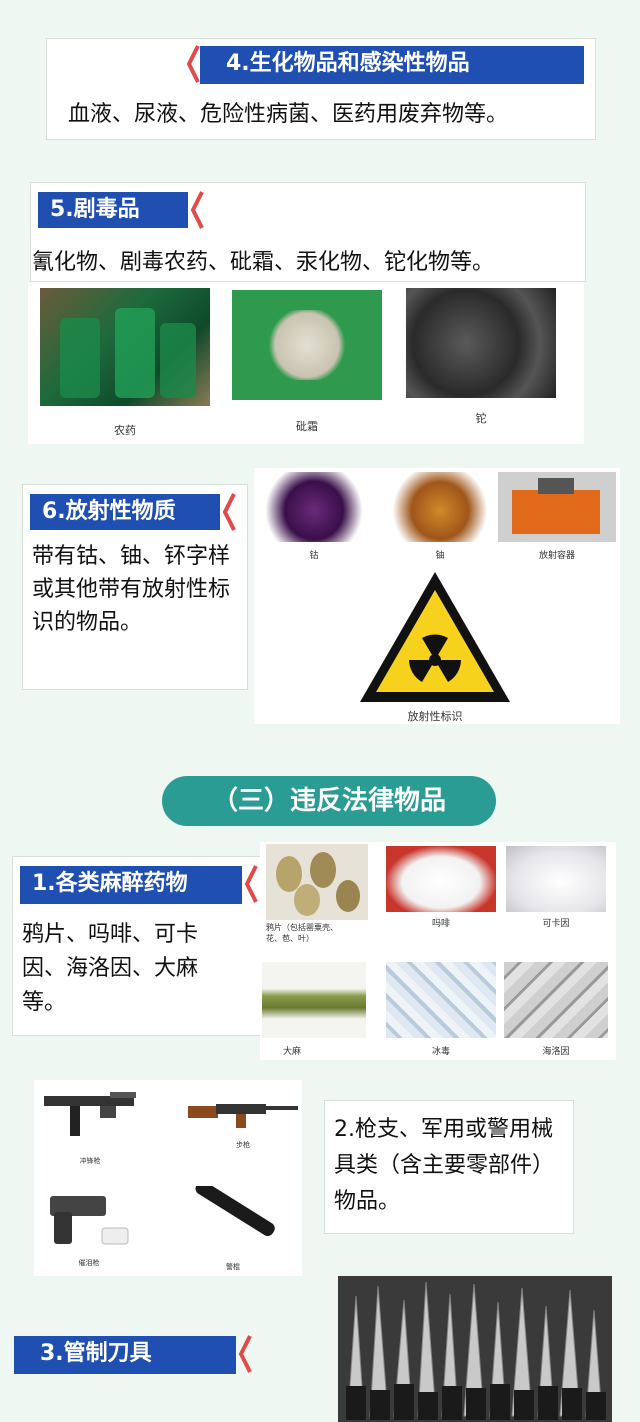  Describe the element at coordinates (440, 507) in the screenshot. I see `uranium-image` at that location.